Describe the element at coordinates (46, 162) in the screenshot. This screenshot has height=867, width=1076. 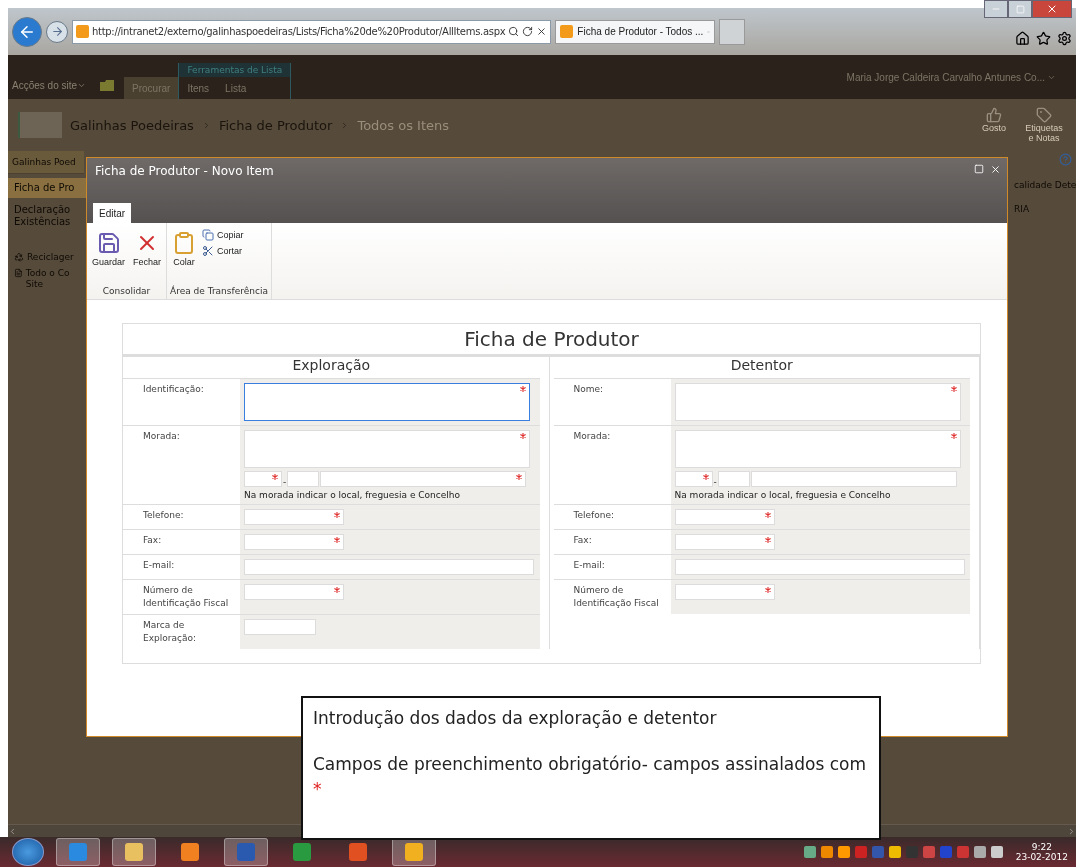
I see `nav-header: Galinhas Poed` at that location.